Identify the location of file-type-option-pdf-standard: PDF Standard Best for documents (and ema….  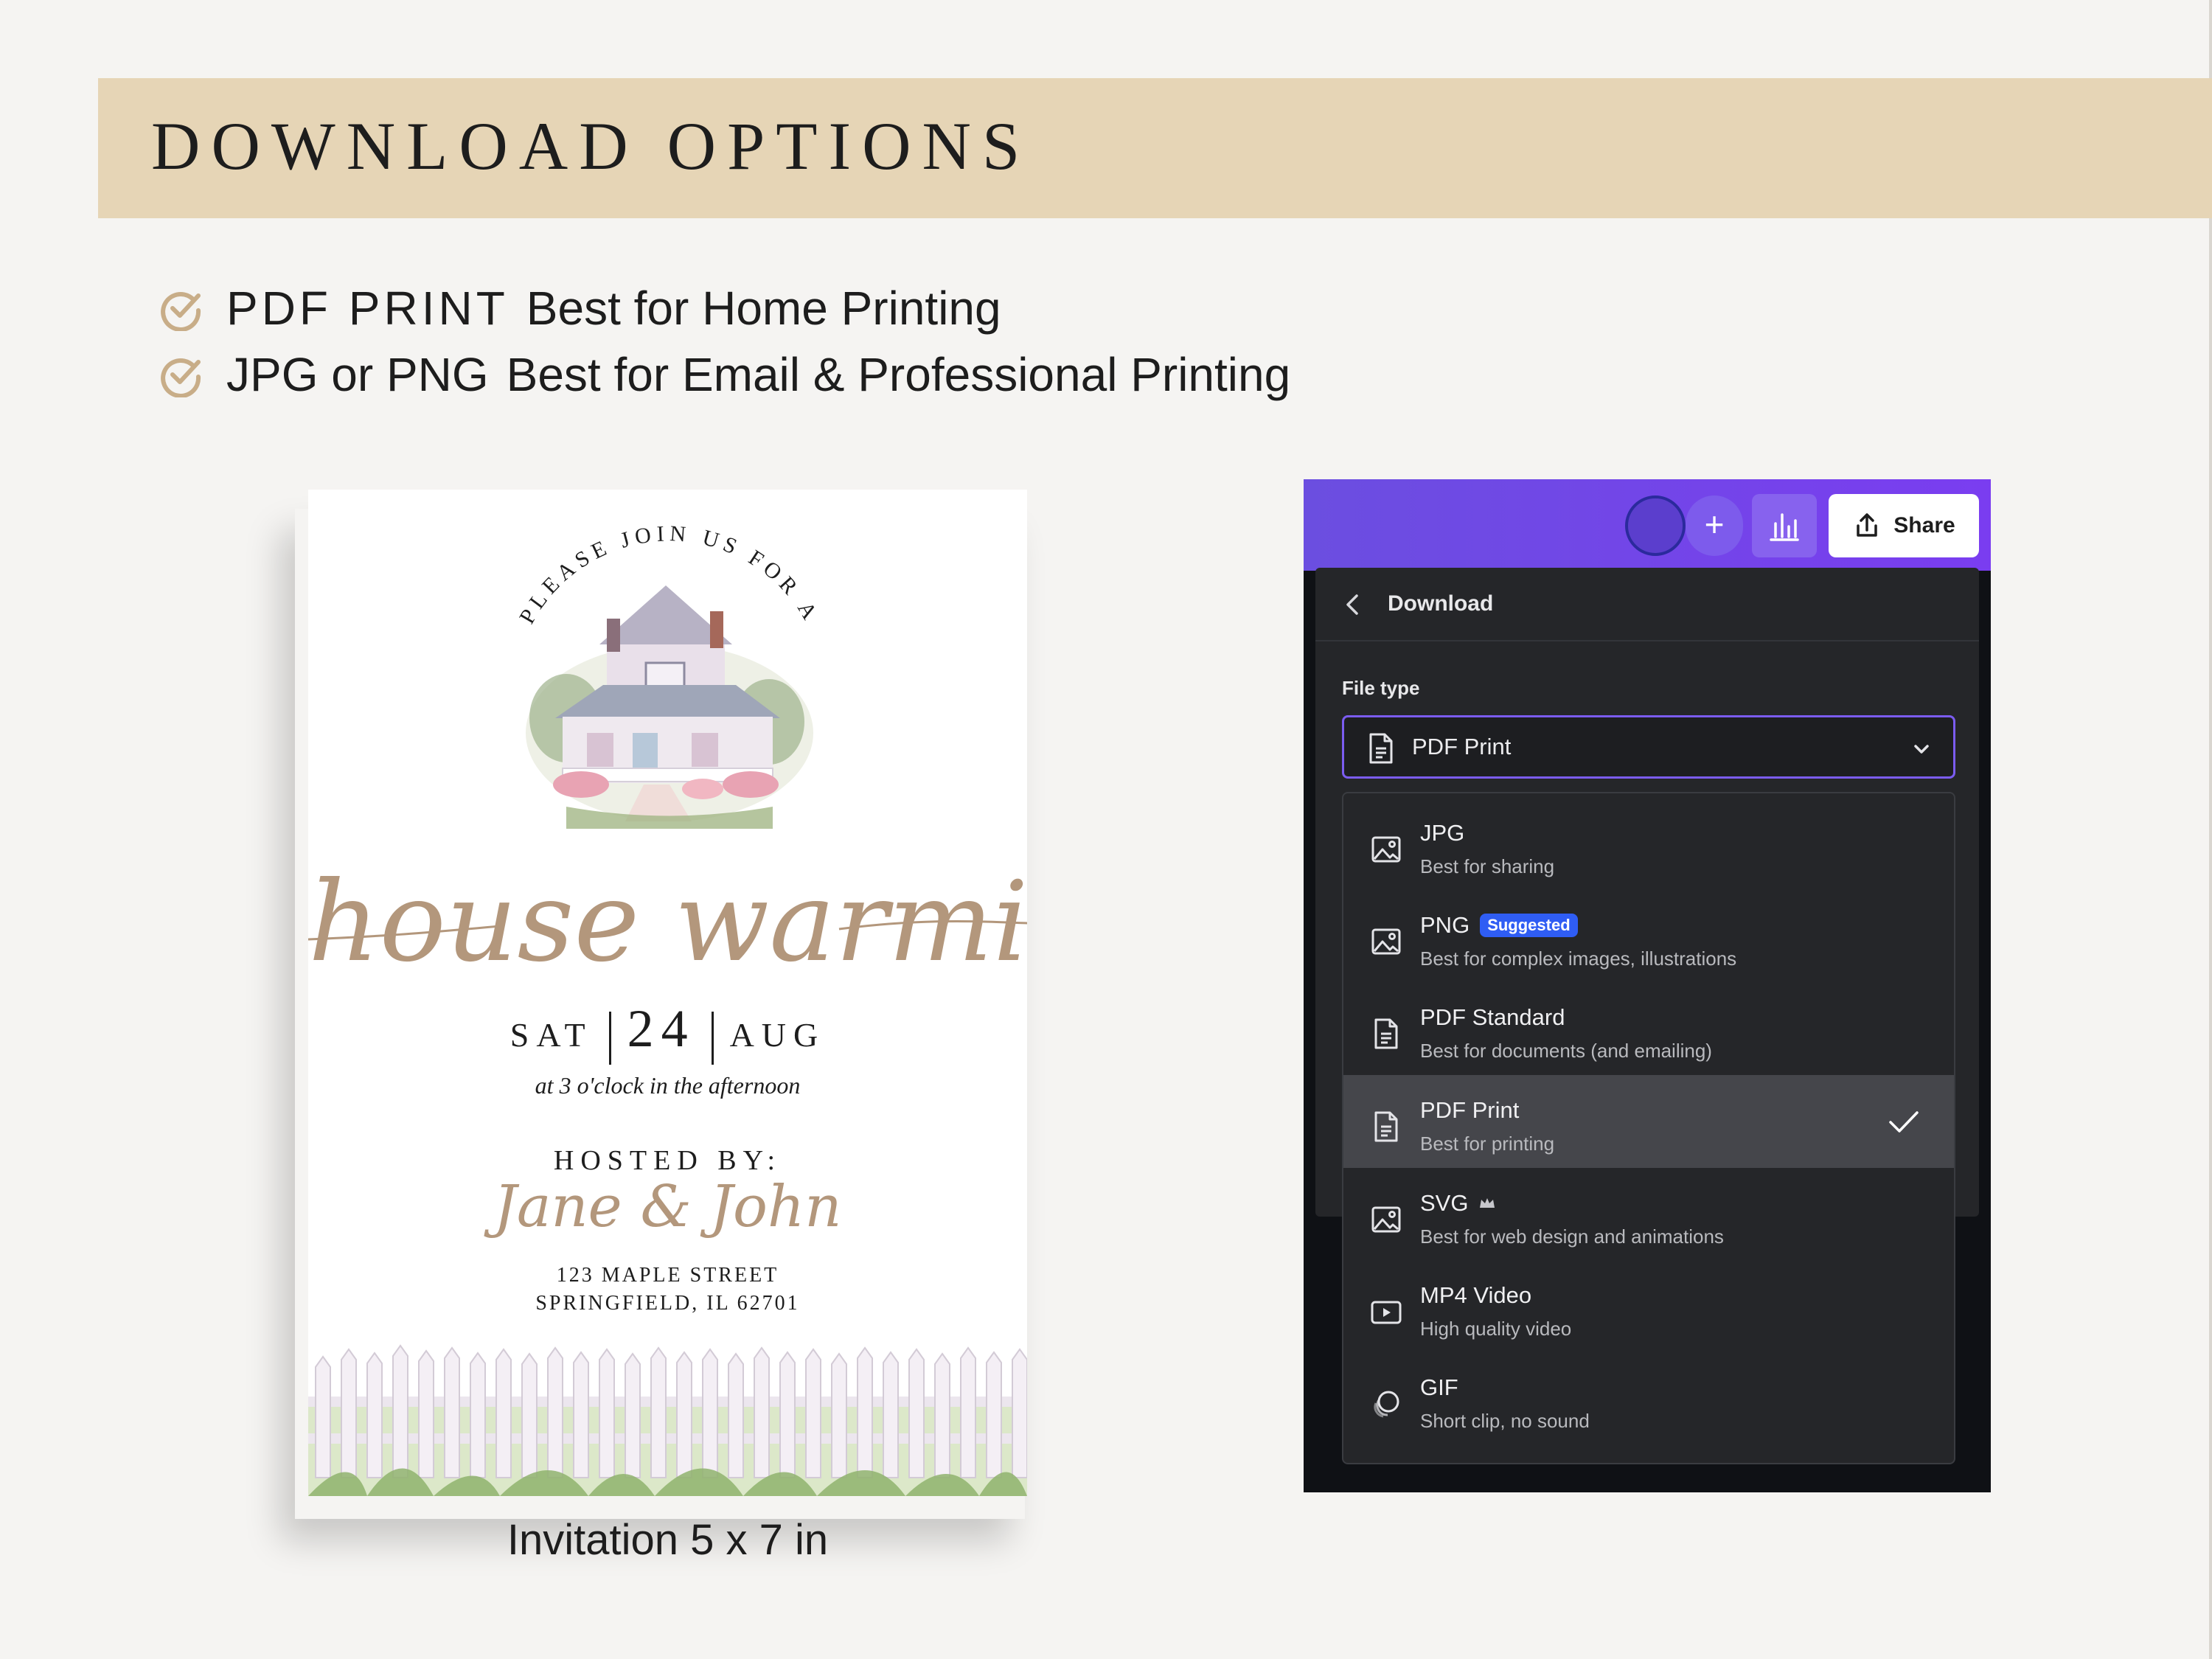
(1648, 1028).